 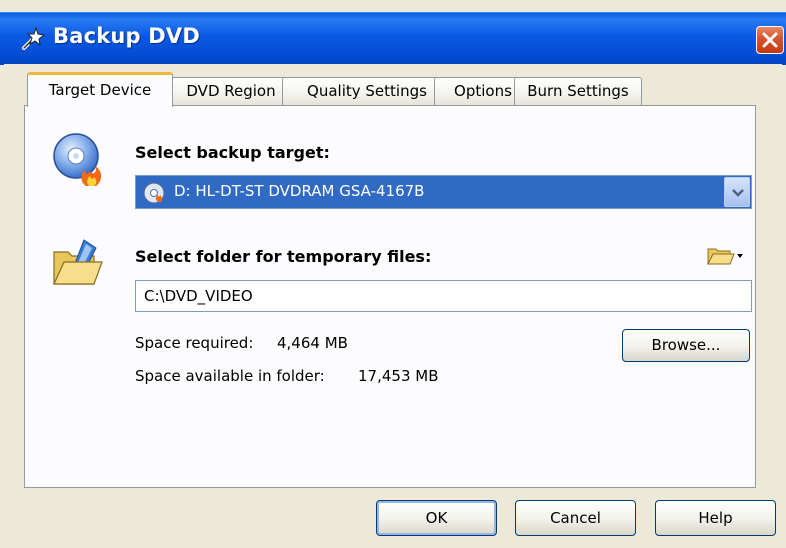 I want to click on tab-target-device: Target Device, so click(x=100, y=89).